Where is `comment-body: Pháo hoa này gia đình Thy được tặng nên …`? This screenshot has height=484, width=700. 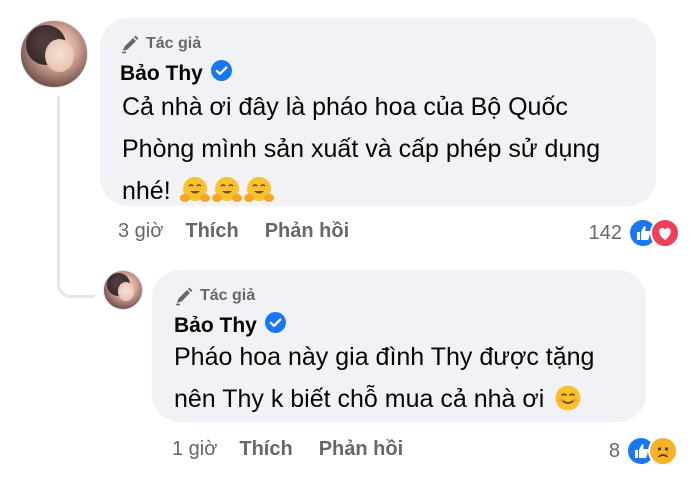 comment-body: Pháo hoa này gia đình Thy được tặng nên … is located at coordinates (384, 378).